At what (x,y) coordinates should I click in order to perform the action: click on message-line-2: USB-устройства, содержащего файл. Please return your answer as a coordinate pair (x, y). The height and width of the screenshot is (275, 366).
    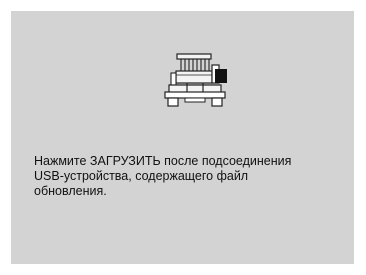
    Looking at the image, I should click on (141, 176).